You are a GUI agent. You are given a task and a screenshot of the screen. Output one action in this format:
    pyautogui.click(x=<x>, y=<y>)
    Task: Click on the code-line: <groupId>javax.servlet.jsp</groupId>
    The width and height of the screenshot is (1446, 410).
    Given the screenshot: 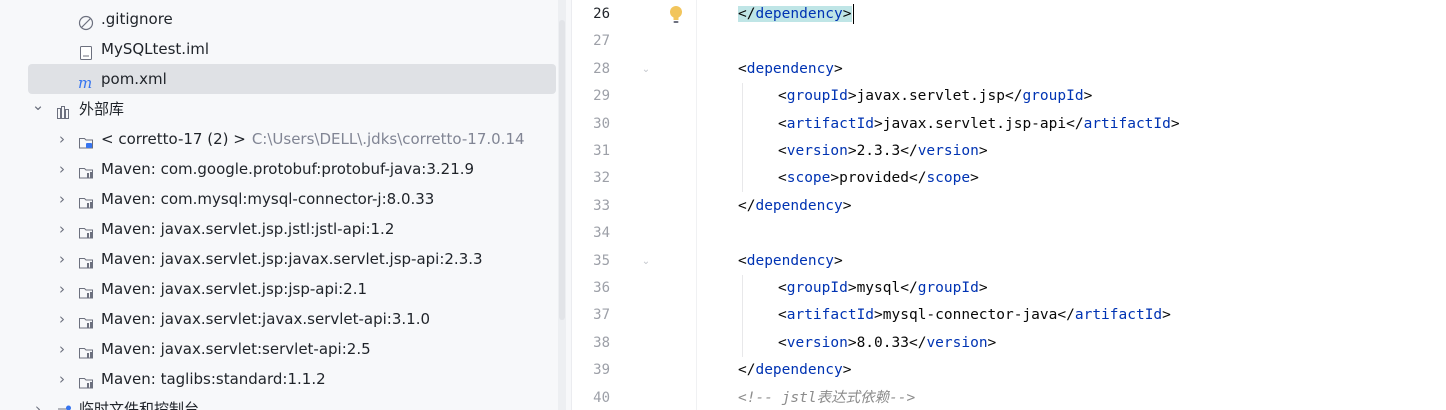 What is the action you would take?
    pyautogui.click(x=935, y=96)
    